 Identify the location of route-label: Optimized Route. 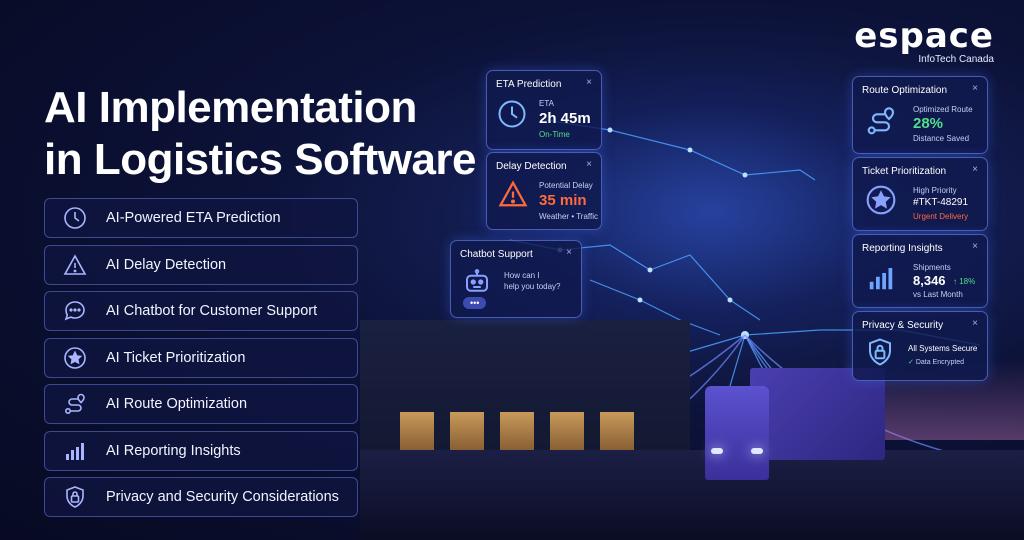
(943, 109).